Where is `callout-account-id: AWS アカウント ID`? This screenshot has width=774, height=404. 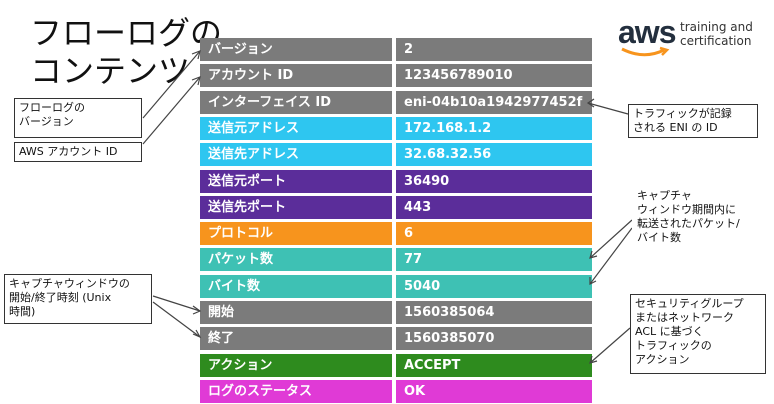 callout-account-id: AWS アカウント ID is located at coordinates (78, 152).